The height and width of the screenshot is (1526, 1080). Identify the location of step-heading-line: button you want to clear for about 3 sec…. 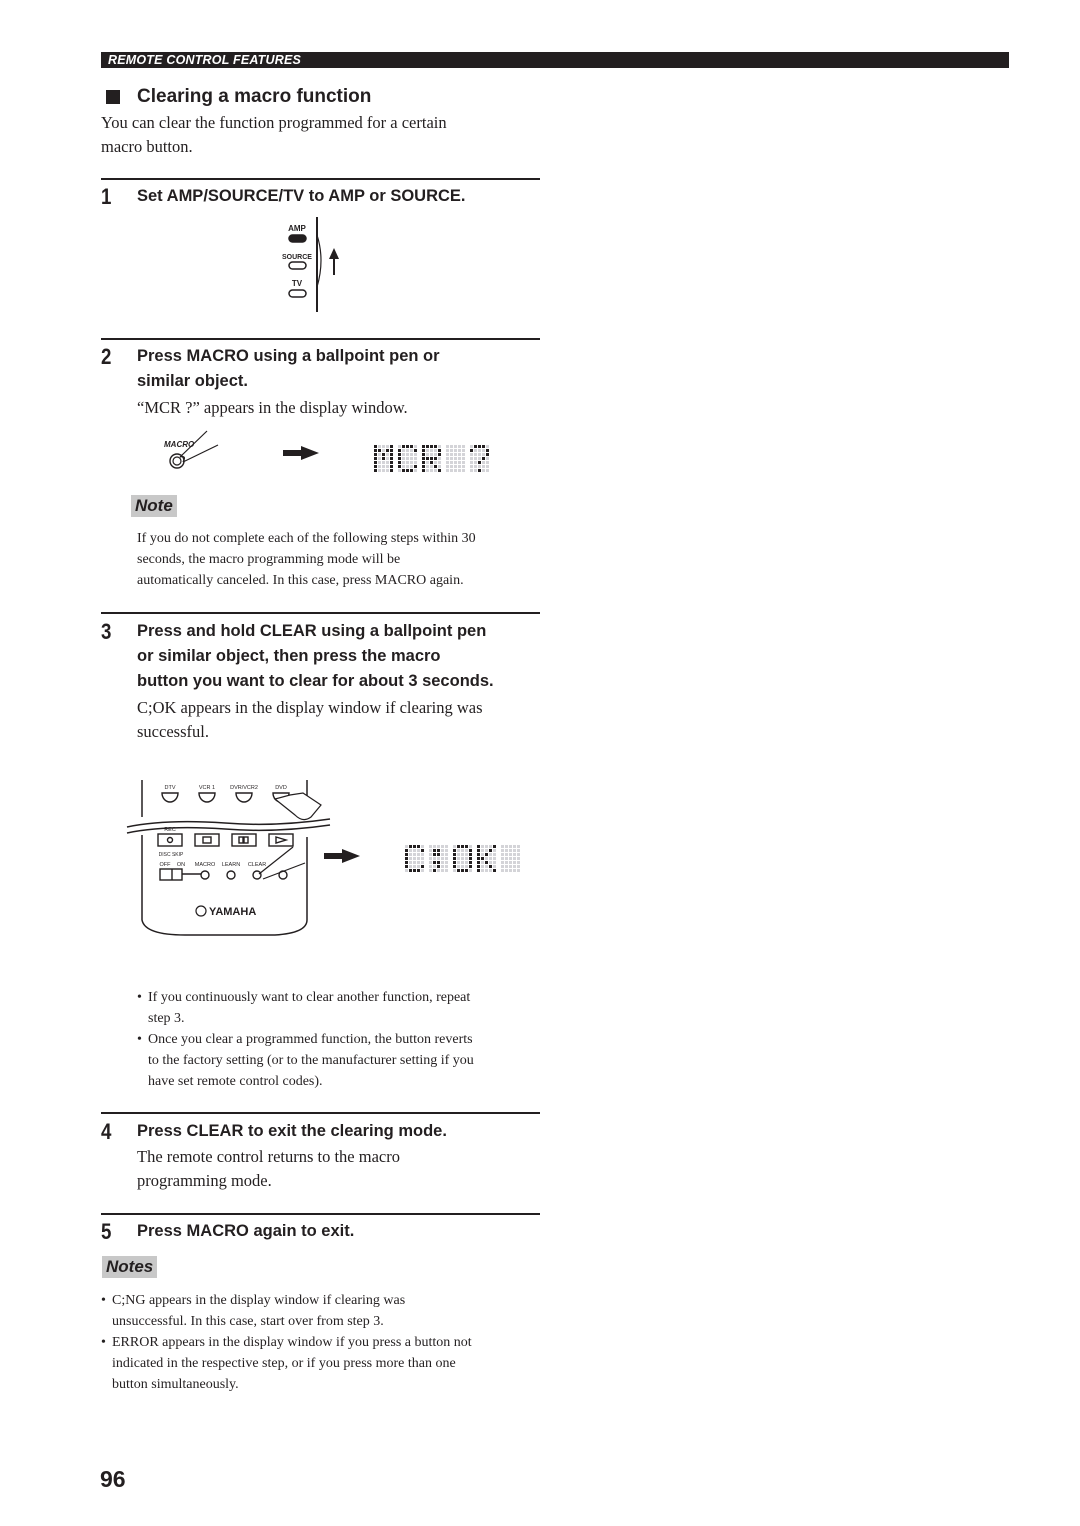
(315, 681).